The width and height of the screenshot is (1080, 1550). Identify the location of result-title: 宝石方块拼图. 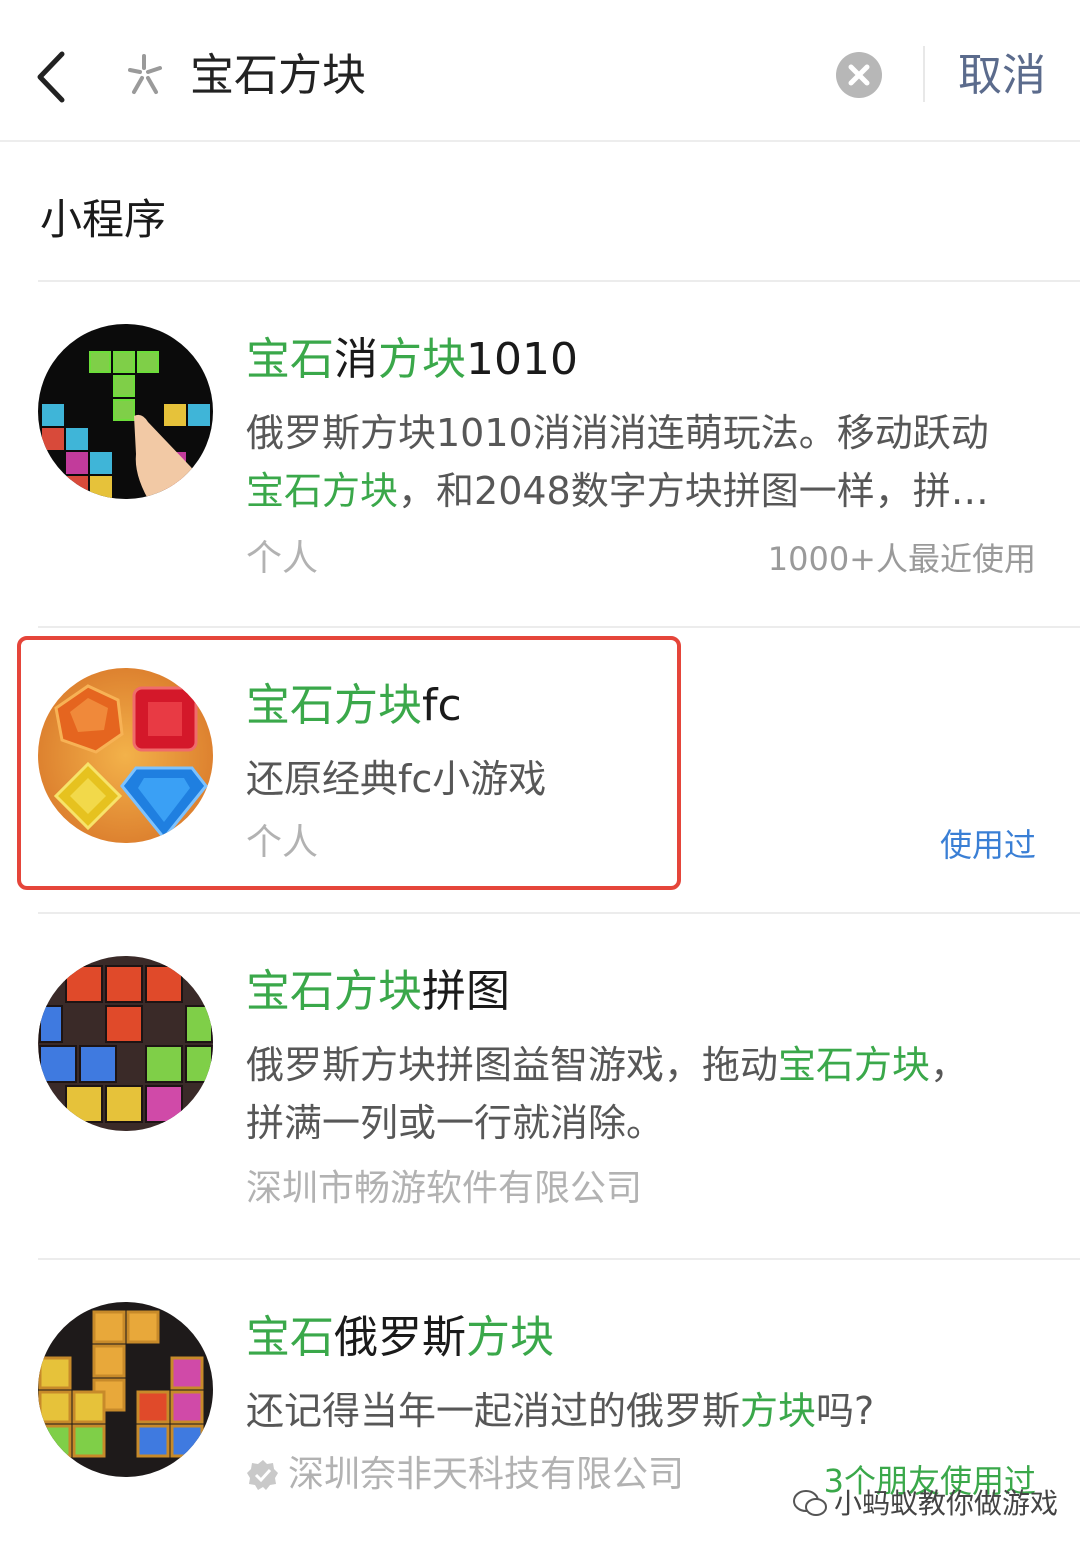
(378, 991).